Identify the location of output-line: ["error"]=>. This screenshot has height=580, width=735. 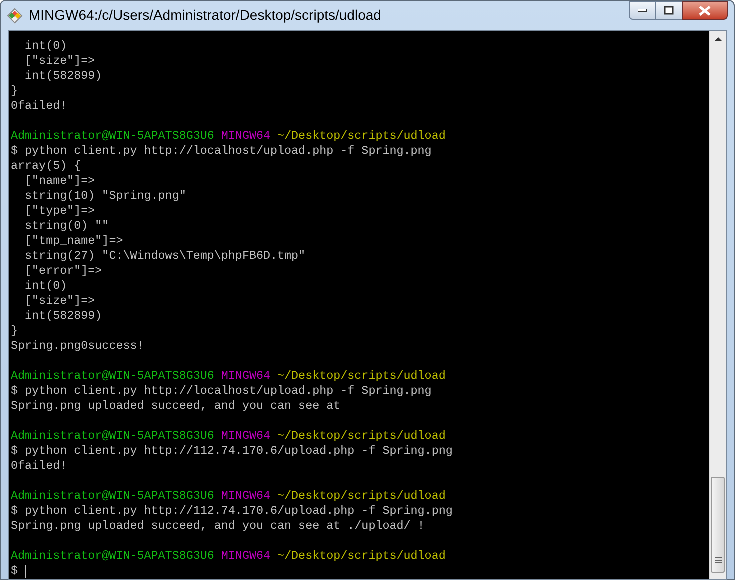
(63, 271).